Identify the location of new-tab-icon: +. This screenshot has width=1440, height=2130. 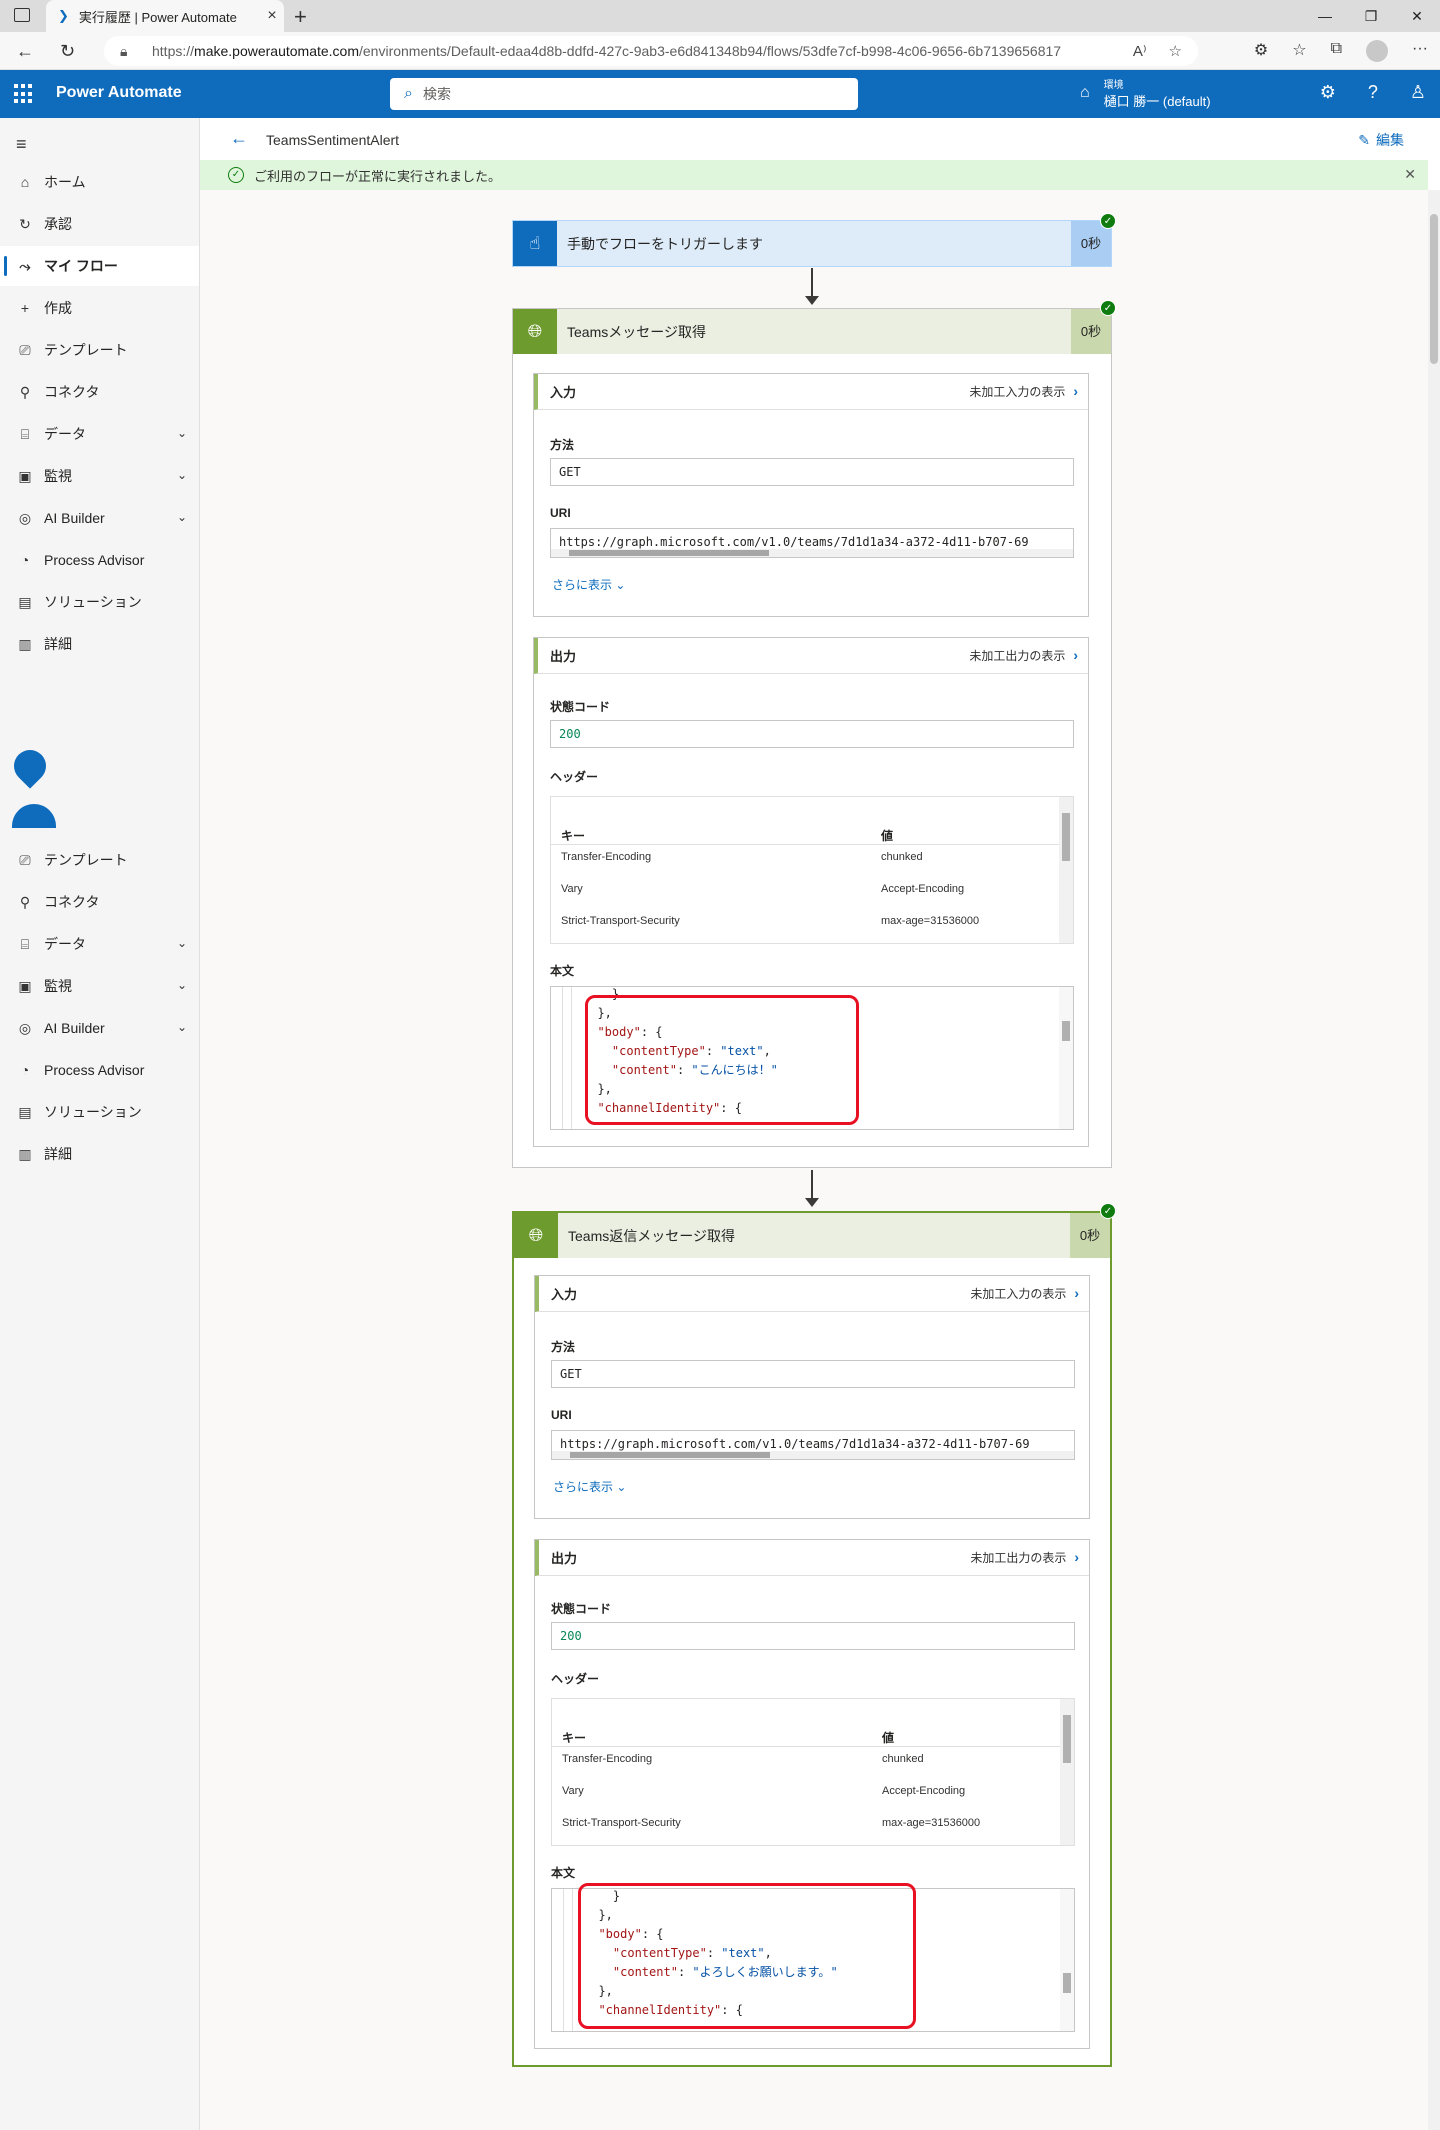
(300, 17).